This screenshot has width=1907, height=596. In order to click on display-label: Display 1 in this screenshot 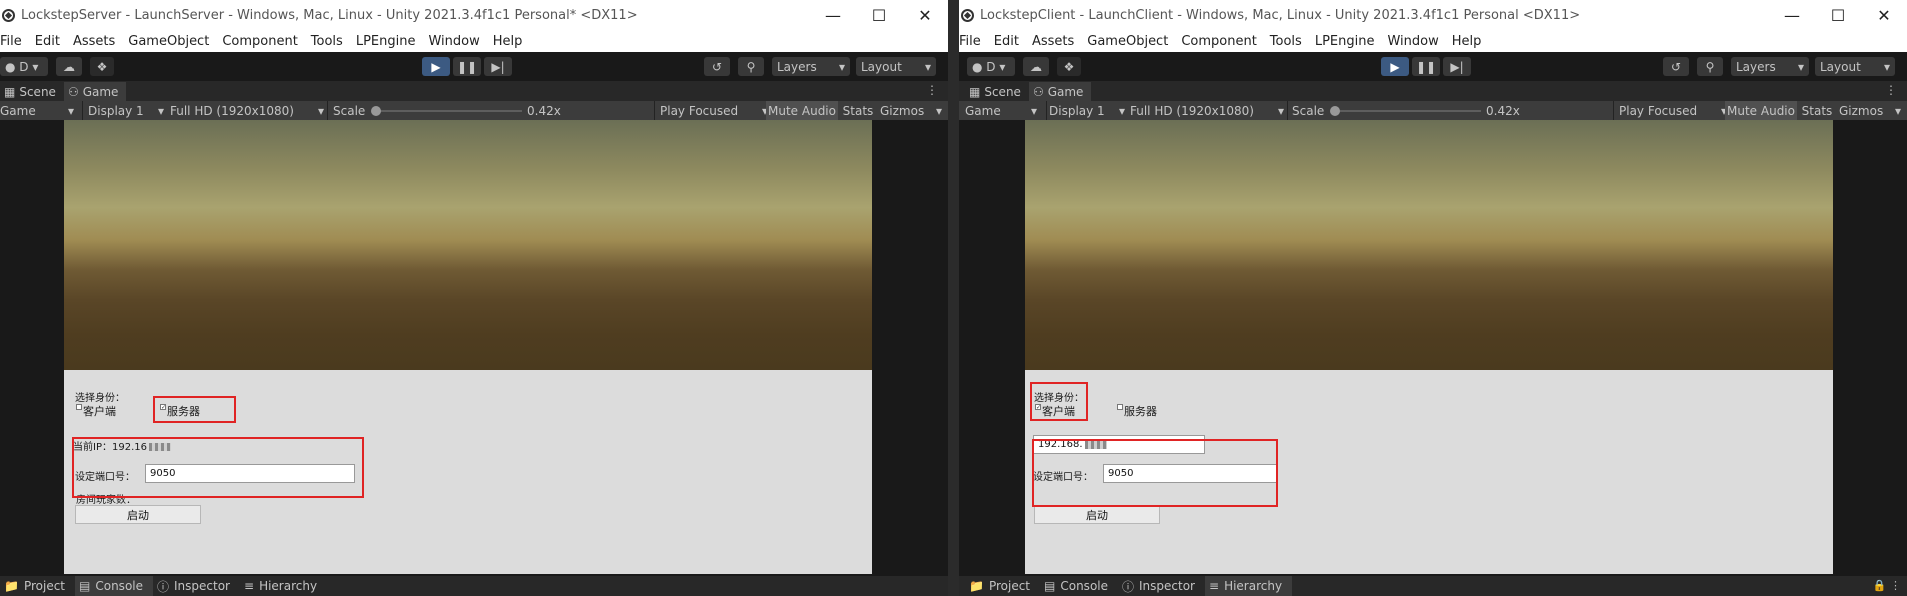, I will do `click(116, 110)`.